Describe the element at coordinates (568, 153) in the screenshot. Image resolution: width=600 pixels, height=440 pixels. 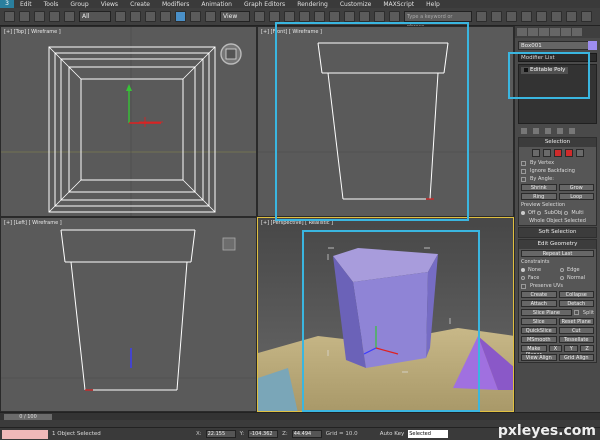
I see `polygon-mode-icon` at that location.